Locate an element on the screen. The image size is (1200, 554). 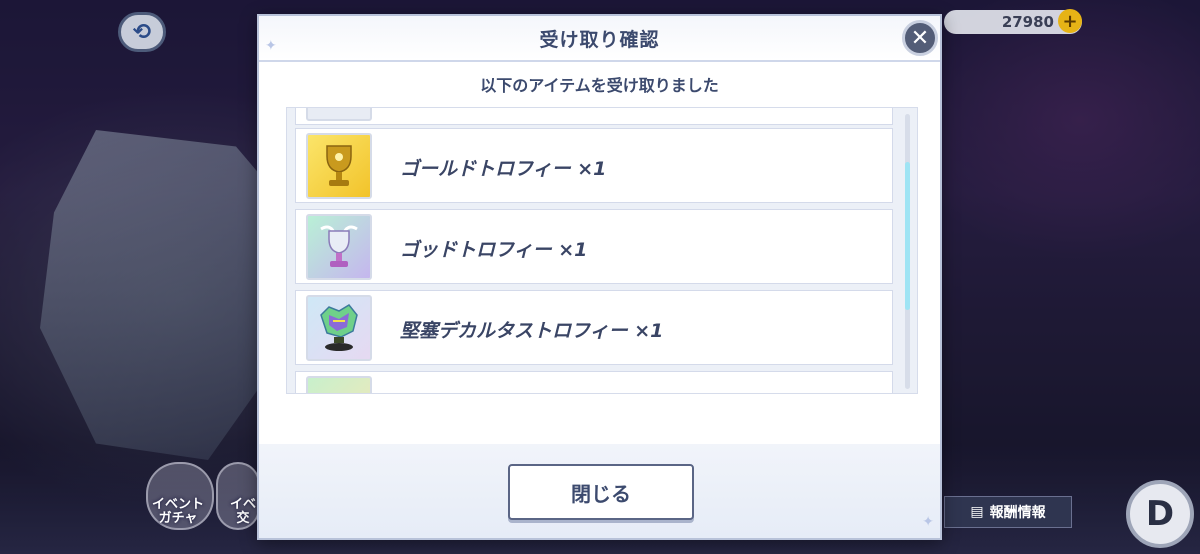
scrollbar-thumb is located at coordinates (907, 236).